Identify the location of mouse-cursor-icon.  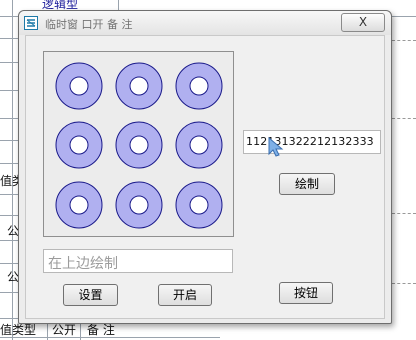
(276, 146).